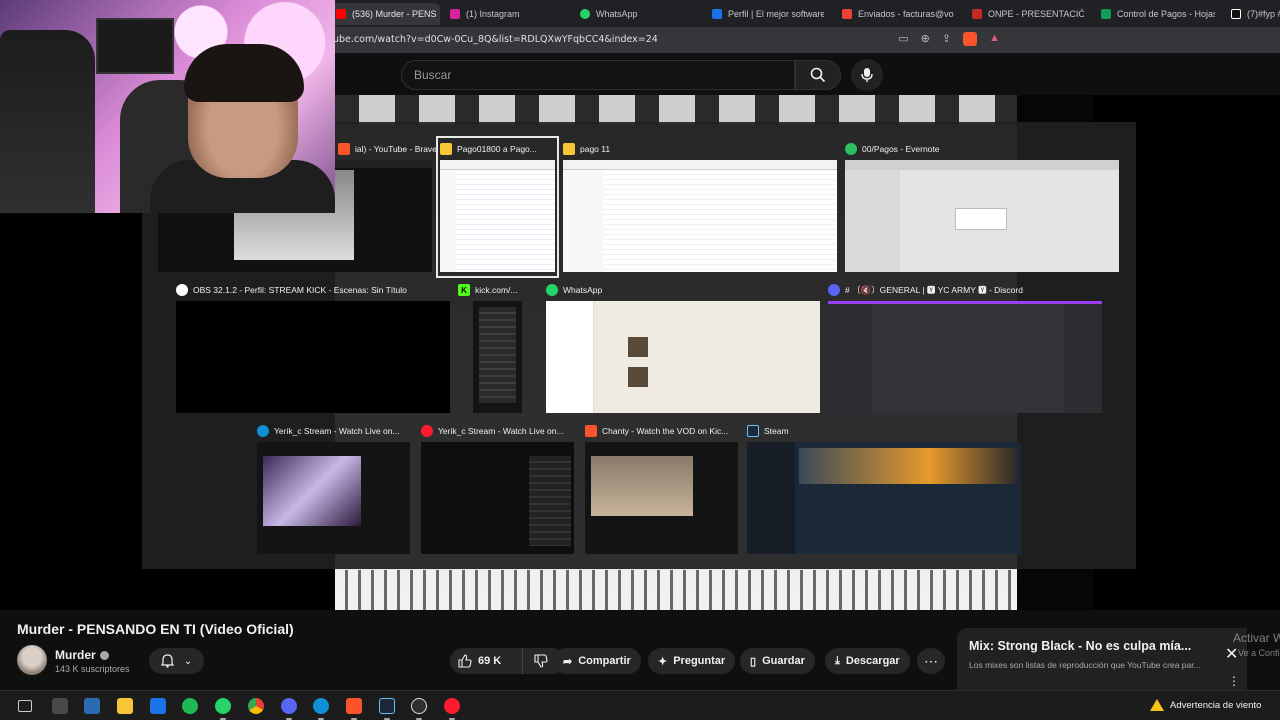 The width and height of the screenshot is (1280, 720). I want to click on tab-label: Perfil | El mejor software pa, so click(776, 14).